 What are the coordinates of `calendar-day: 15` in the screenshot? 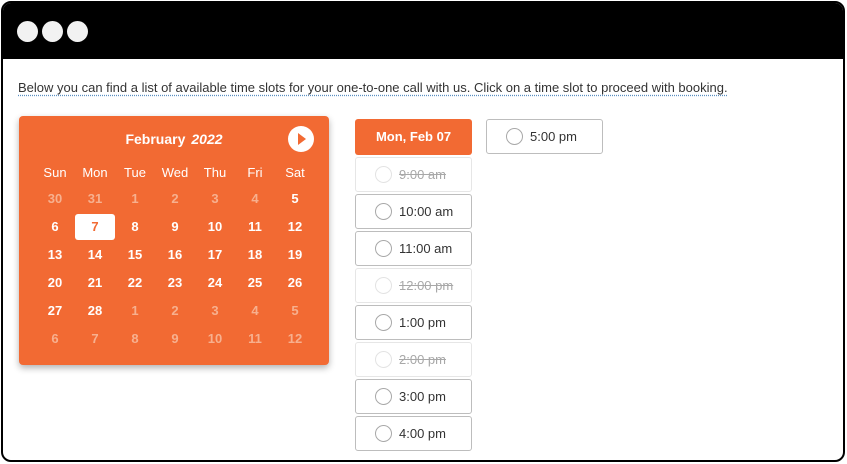 It's located at (135, 255).